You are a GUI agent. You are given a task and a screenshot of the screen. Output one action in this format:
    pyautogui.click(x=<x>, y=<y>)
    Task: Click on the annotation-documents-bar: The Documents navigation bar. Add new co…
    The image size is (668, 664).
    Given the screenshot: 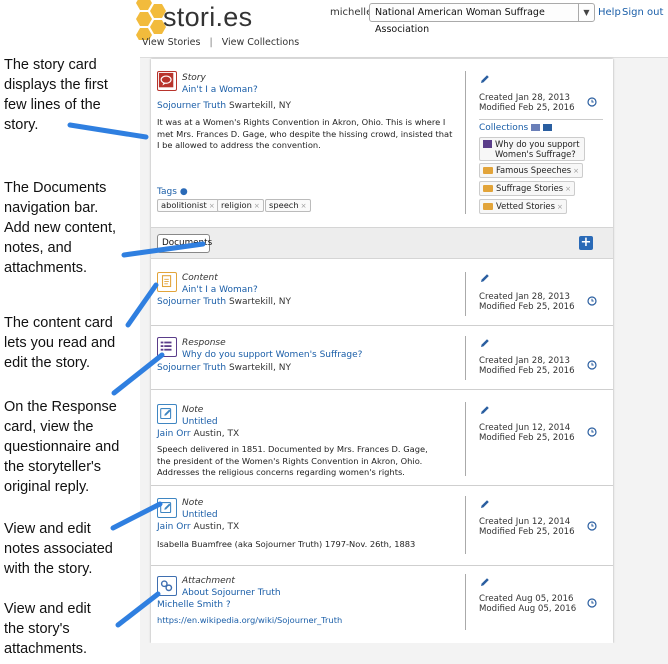 What is the action you would take?
    pyautogui.click(x=60, y=228)
    